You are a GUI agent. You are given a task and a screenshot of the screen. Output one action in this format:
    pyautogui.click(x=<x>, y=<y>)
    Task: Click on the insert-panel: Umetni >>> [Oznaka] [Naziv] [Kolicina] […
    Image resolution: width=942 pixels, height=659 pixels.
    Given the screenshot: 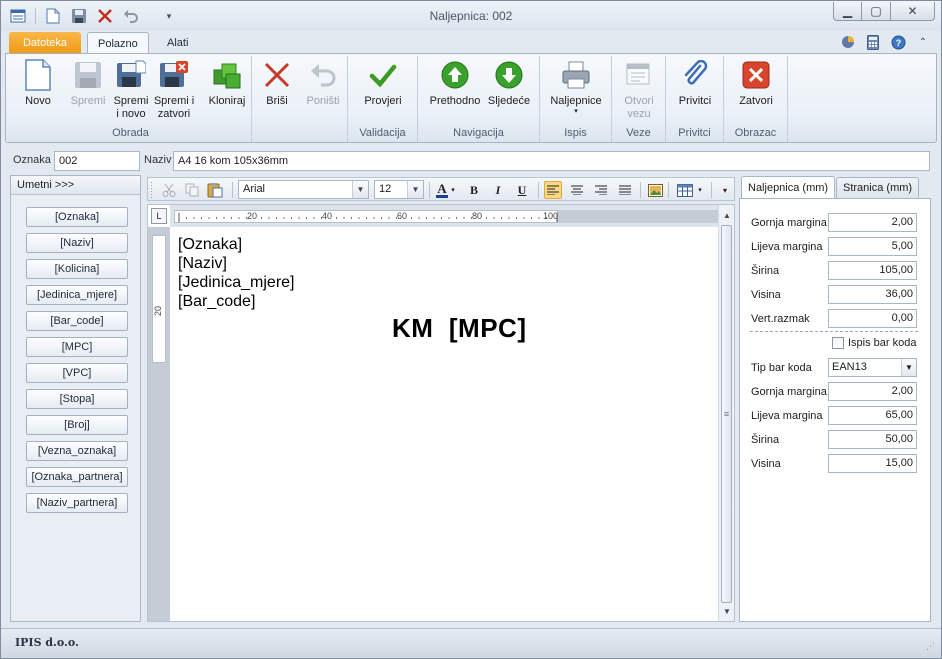 What is the action you would take?
    pyautogui.click(x=75, y=398)
    